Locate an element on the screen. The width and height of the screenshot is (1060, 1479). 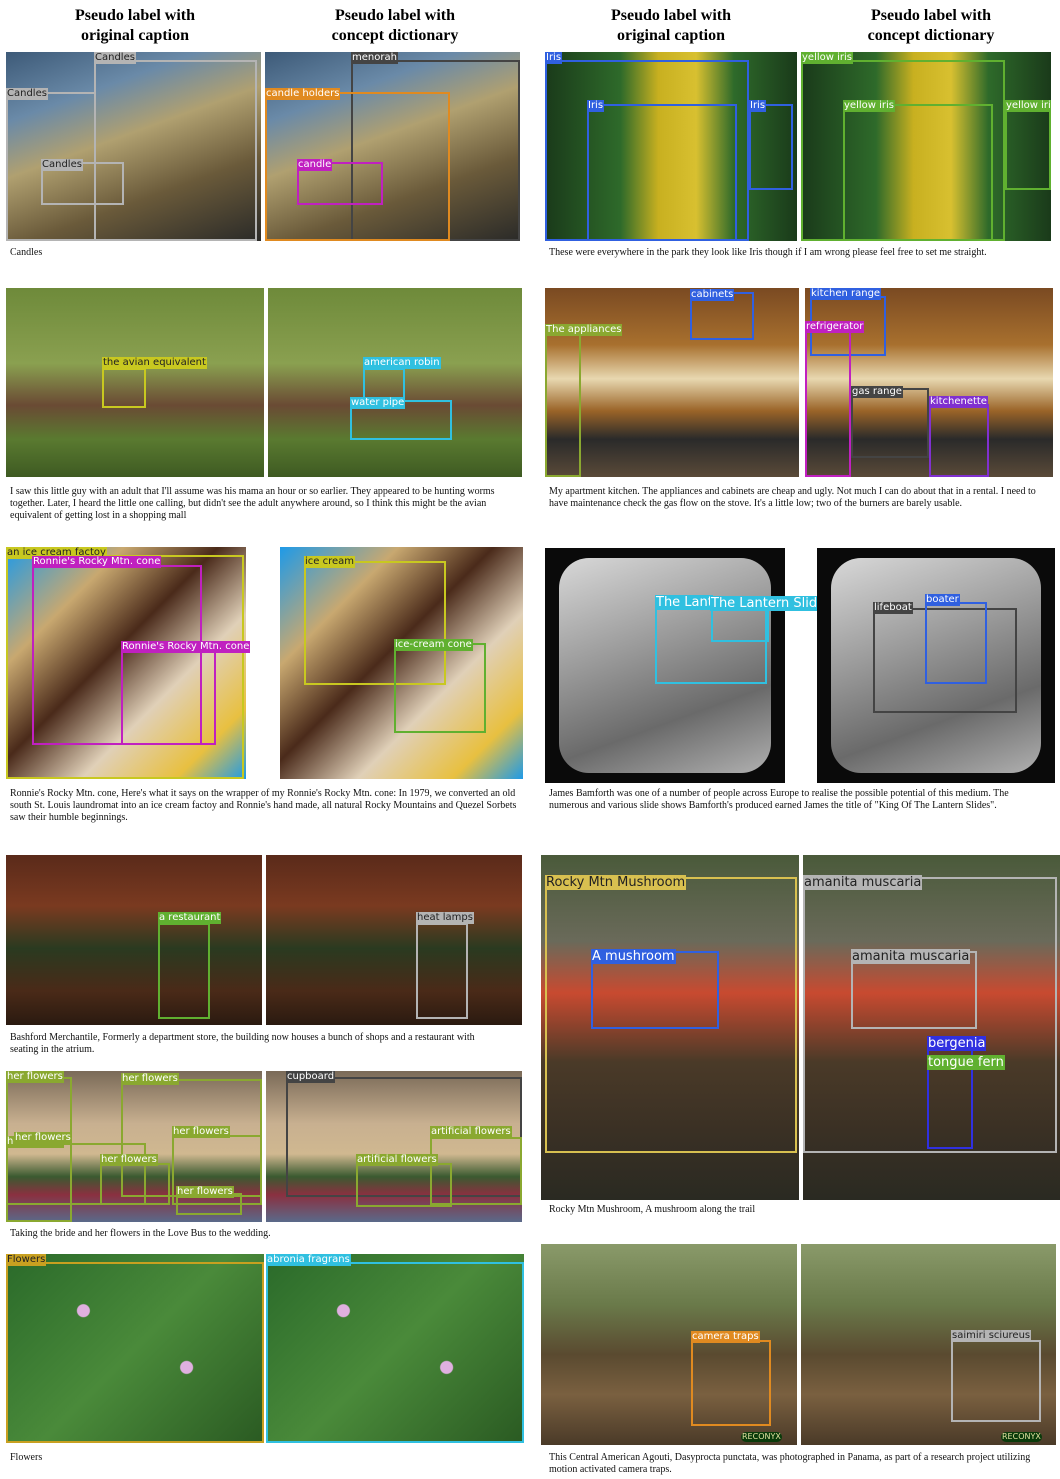
flowers-dict-label-1: abronia fragrans is located at coordinates (308, 1260).